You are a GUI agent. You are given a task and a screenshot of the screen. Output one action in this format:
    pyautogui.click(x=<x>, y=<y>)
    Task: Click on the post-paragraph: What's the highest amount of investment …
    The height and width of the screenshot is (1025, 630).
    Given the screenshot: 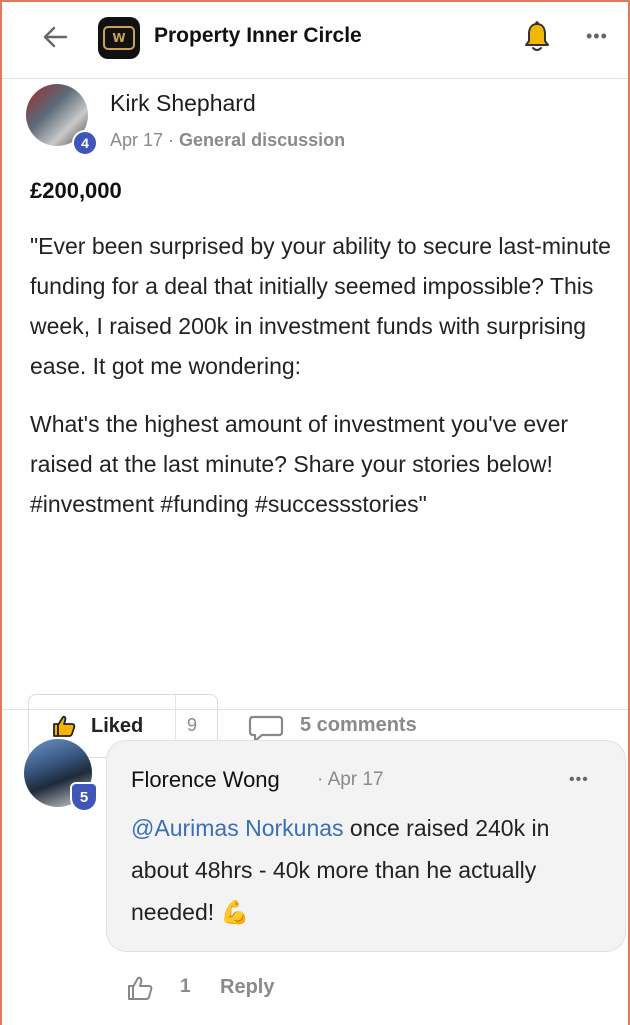 What is the action you would take?
    pyautogui.click(x=299, y=464)
    